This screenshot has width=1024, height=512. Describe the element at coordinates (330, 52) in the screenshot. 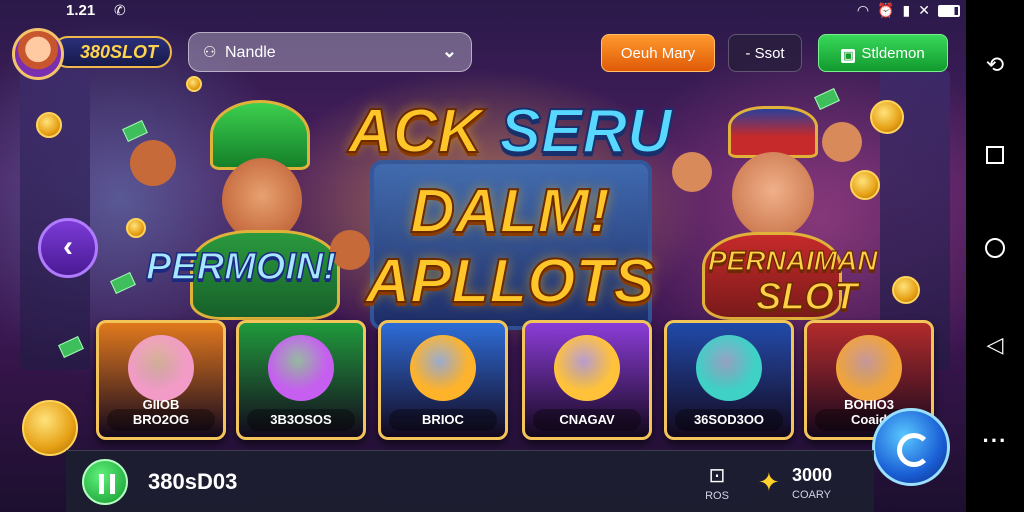

I see `account-selector: ⚇ Nandle ⌄` at that location.